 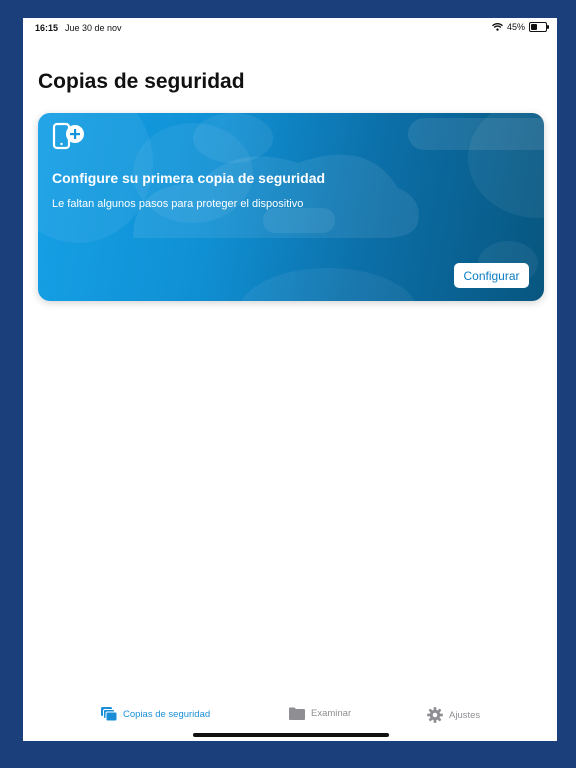 I want to click on home-indicator, so click(x=291, y=735).